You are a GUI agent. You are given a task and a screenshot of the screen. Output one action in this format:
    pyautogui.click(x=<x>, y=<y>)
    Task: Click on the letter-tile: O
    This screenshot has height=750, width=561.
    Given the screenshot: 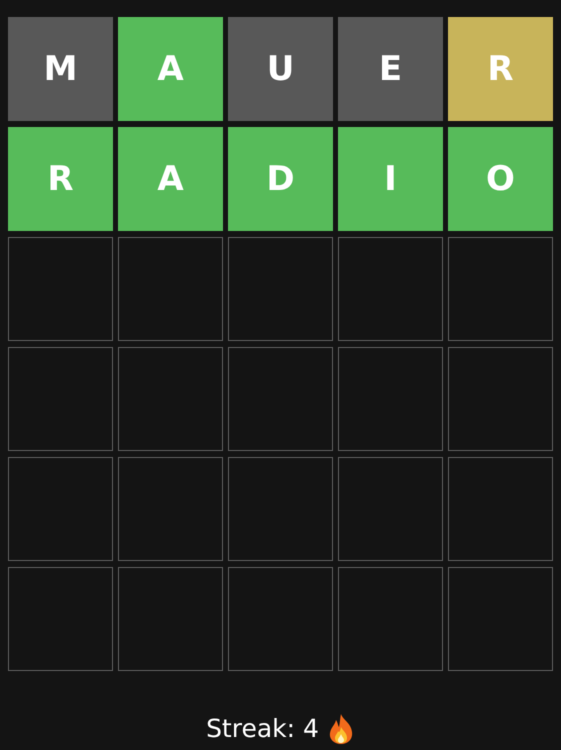 What is the action you would take?
    pyautogui.click(x=500, y=179)
    